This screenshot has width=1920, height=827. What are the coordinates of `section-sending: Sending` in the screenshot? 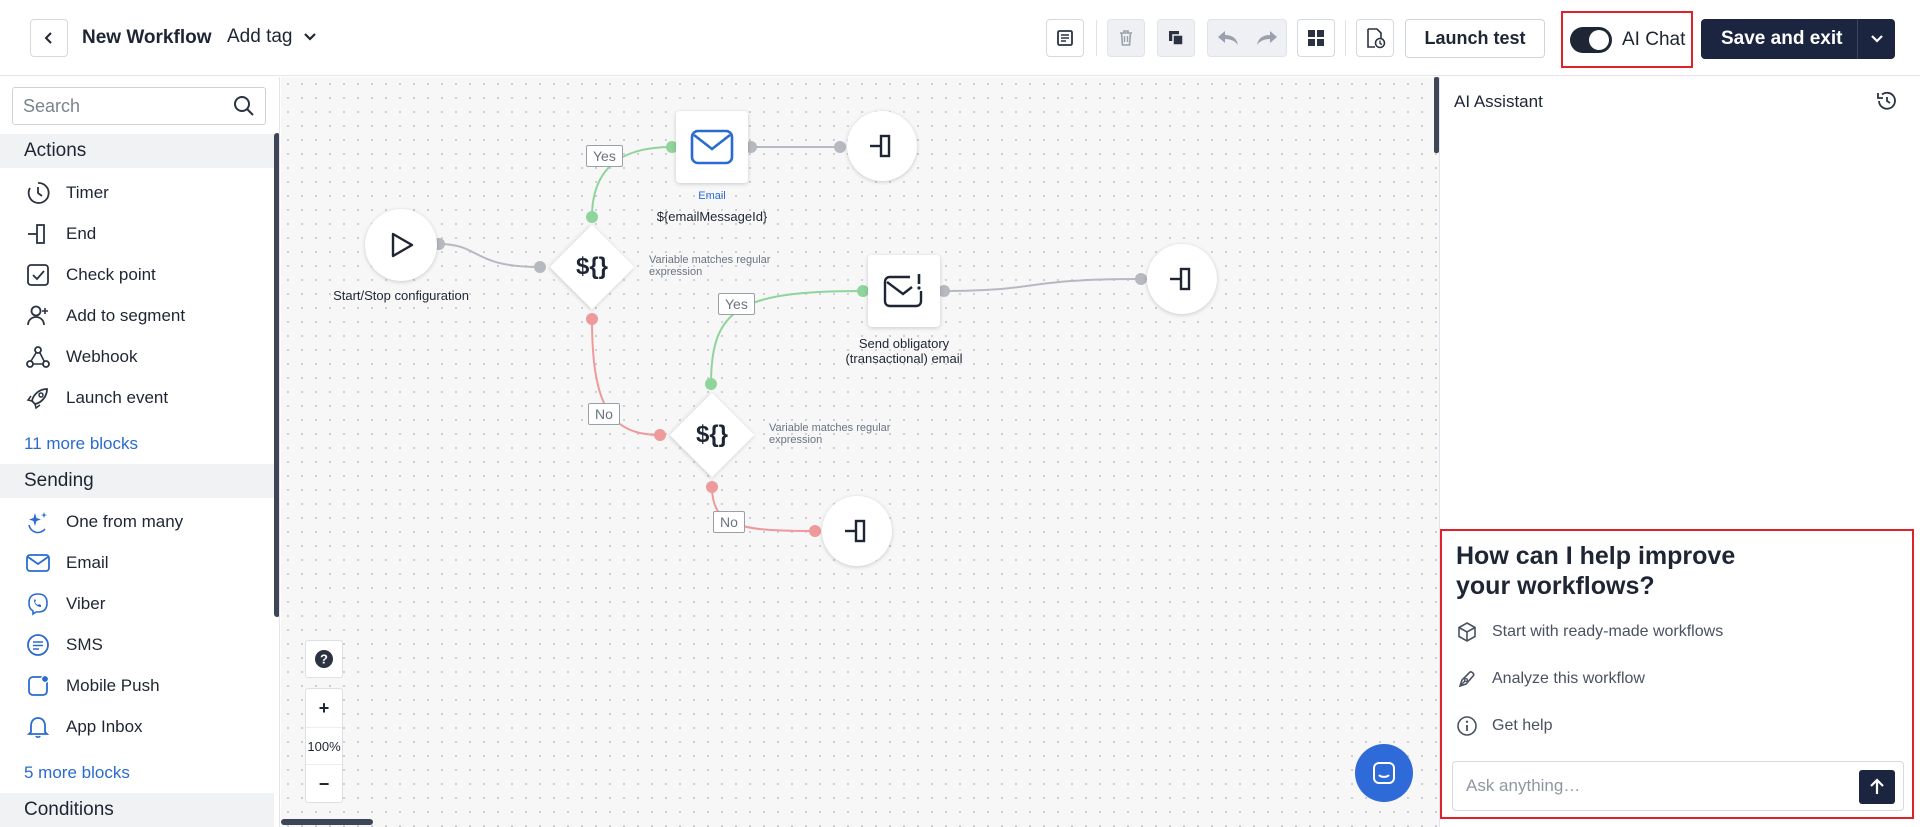 It's located at (137, 481).